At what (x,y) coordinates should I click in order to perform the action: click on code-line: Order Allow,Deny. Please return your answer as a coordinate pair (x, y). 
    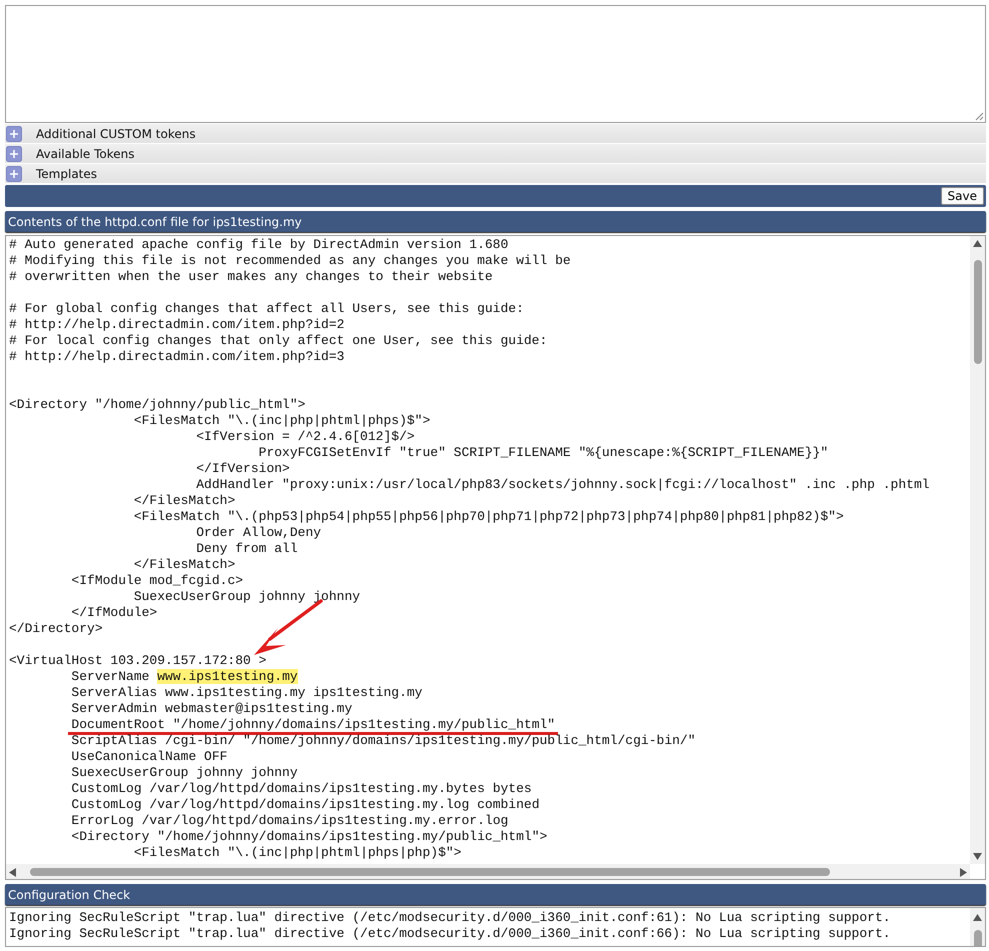
    Looking at the image, I should click on (258, 533).